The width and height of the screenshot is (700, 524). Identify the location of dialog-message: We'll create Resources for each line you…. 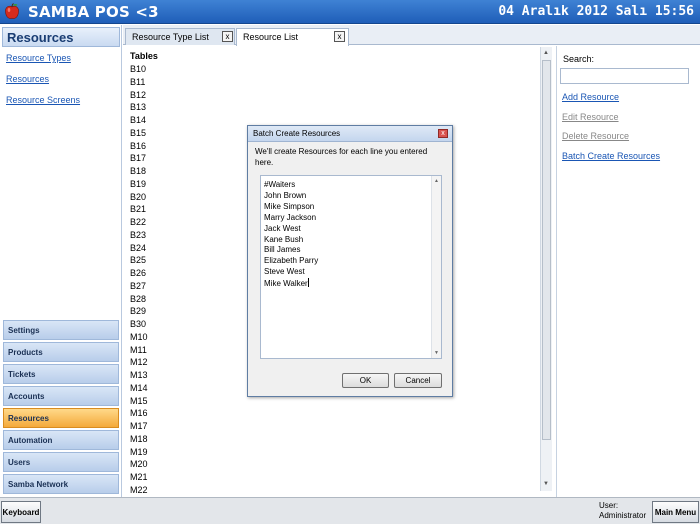
(341, 157).